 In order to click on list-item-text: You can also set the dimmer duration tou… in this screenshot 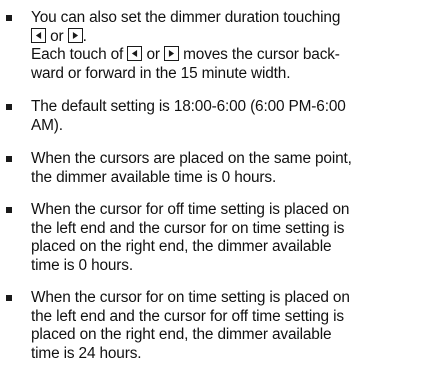, I will do `click(186, 17)`.